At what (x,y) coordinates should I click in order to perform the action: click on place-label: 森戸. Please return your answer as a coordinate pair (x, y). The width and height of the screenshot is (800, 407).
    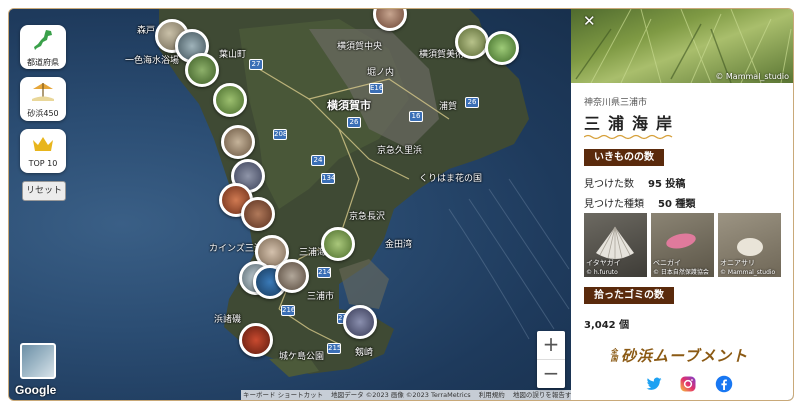
    Looking at the image, I should click on (146, 31).